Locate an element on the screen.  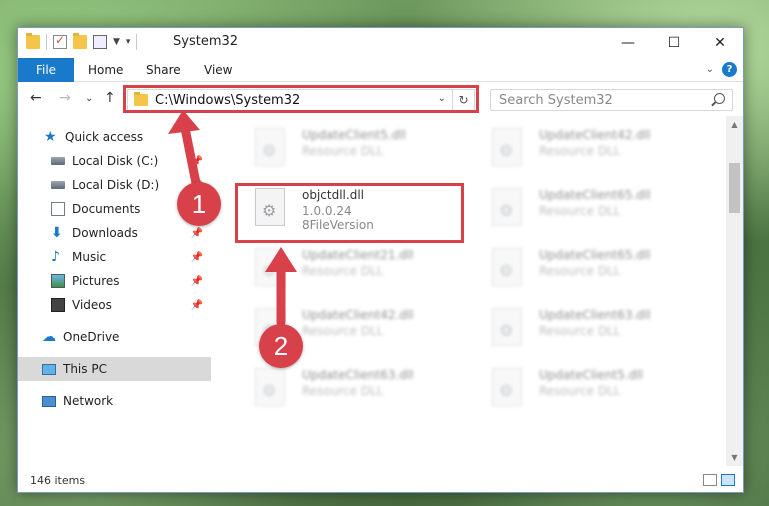
ribbon-right-controls: ⌄ ? is located at coordinates (721, 69).